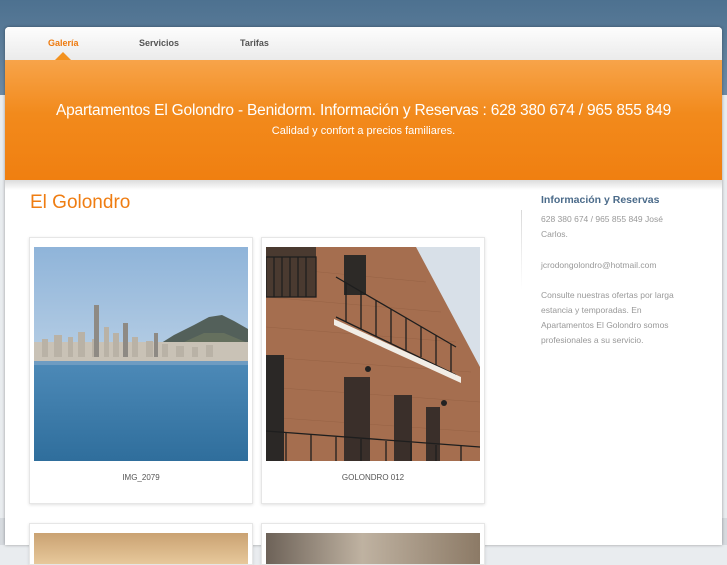  I want to click on active-tab-pointer, so click(63, 56).